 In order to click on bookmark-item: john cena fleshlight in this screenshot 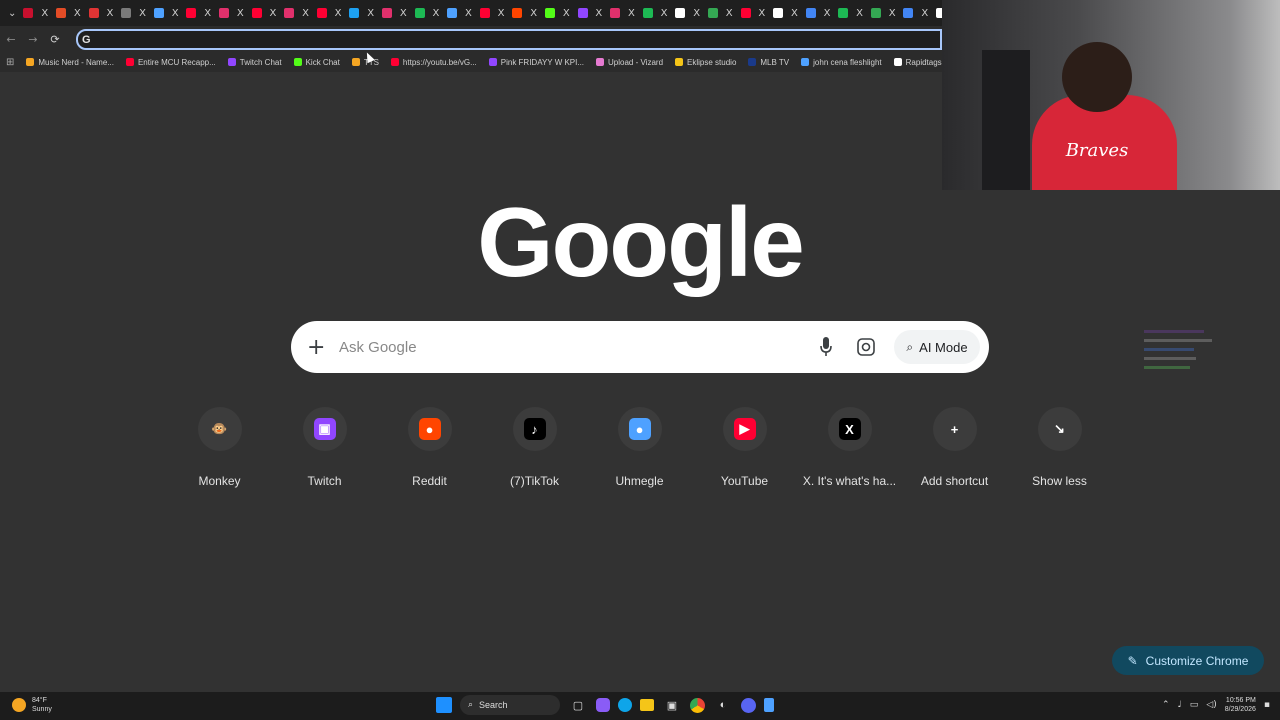, I will do `click(841, 62)`.